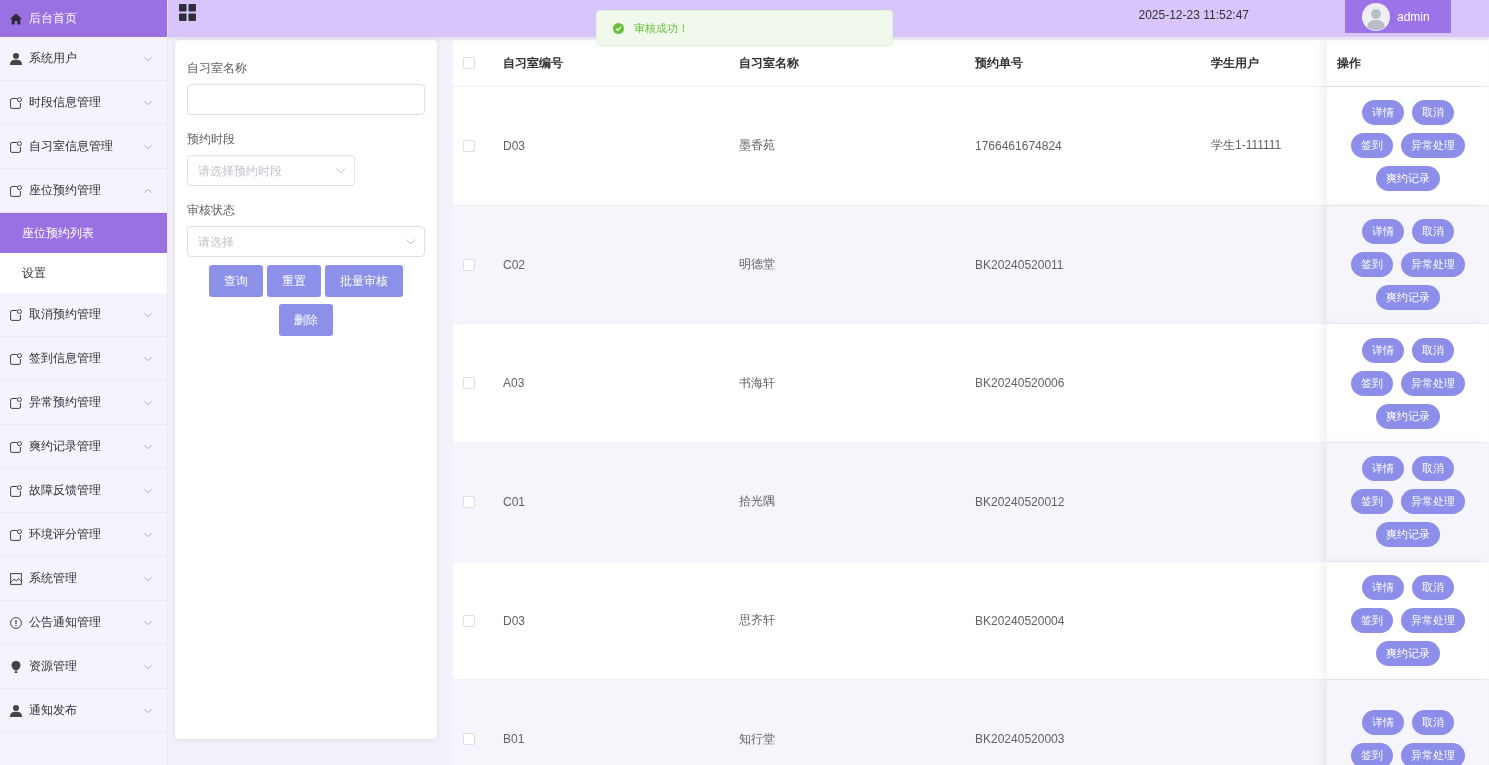 This screenshot has width=1489, height=765. What do you see at coordinates (1020, 501) in the screenshot?
I see `table-cell: BK20240520012` at bounding box center [1020, 501].